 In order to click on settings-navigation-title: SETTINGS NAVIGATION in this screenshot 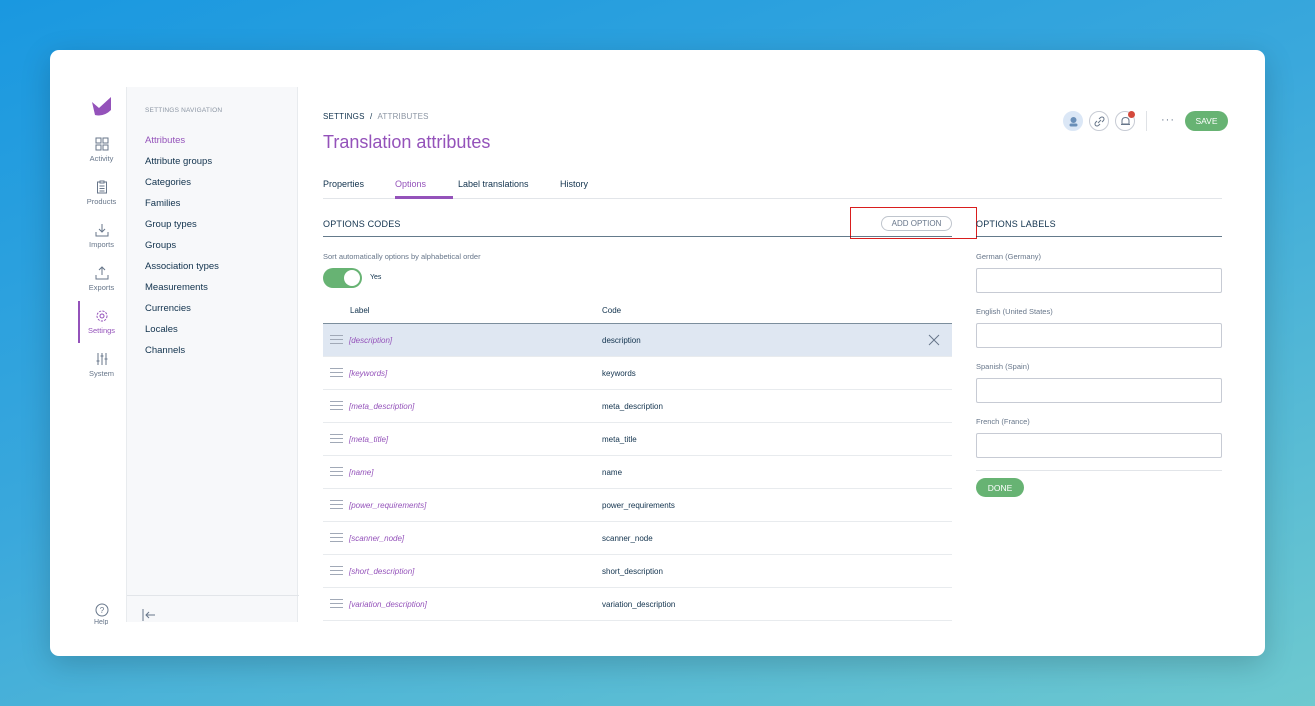, I will do `click(184, 110)`.